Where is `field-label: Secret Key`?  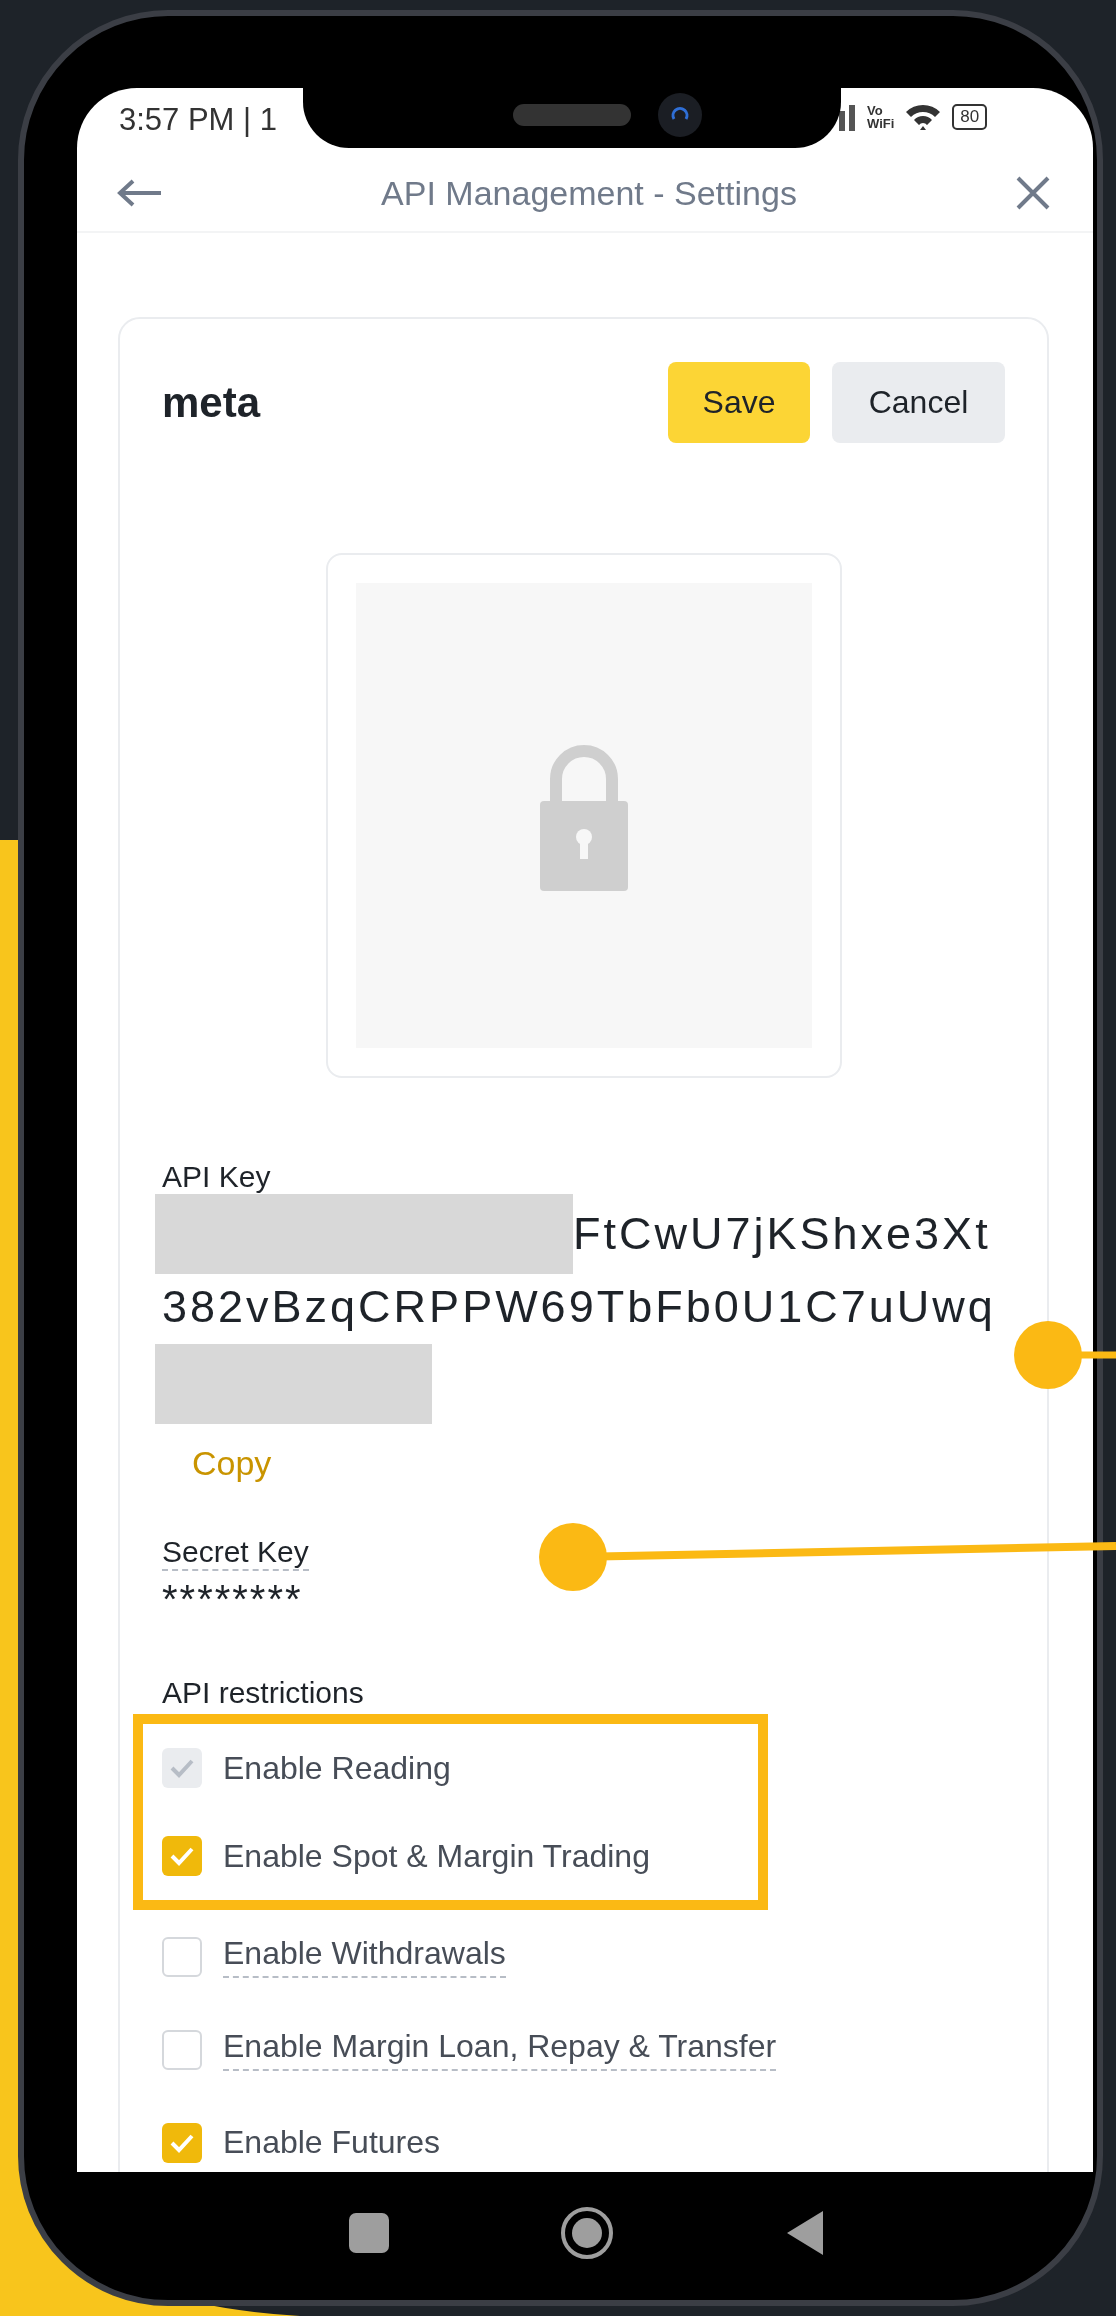
field-label: Secret Key is located at coordinates (235, 1553).